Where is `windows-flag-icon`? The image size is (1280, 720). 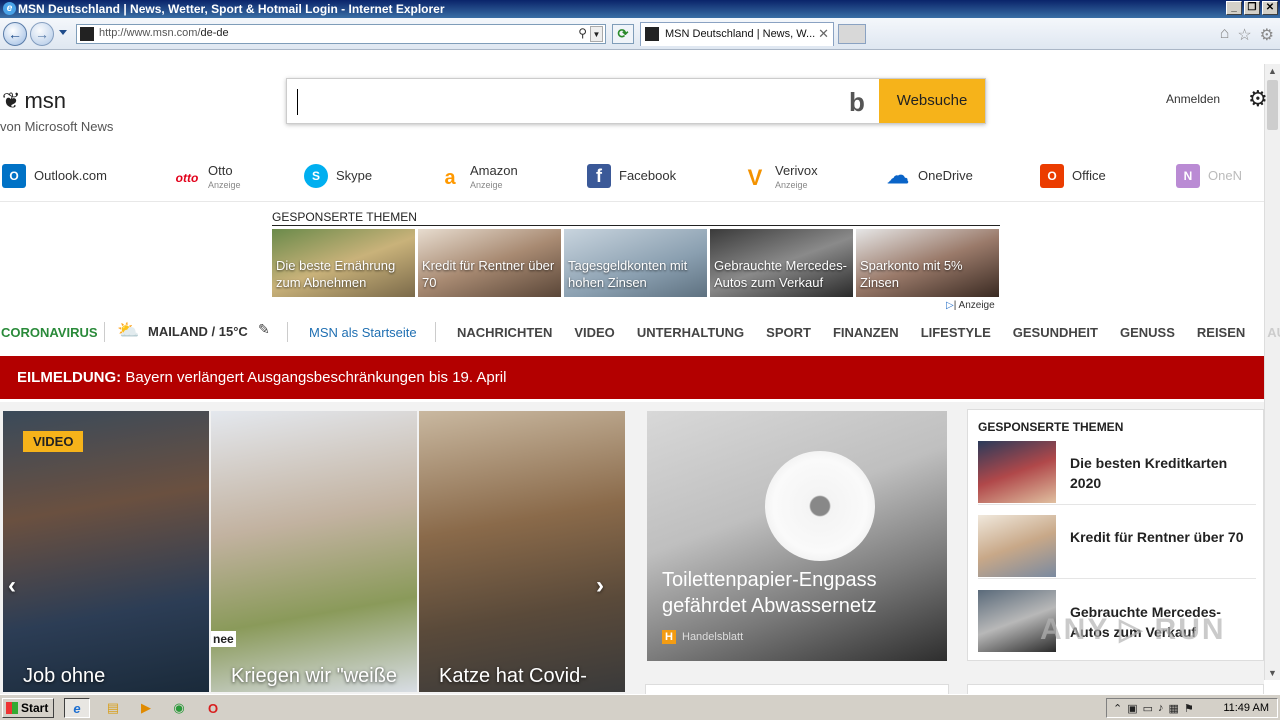
windows-flag-icon is located at coordinates (12, 708).